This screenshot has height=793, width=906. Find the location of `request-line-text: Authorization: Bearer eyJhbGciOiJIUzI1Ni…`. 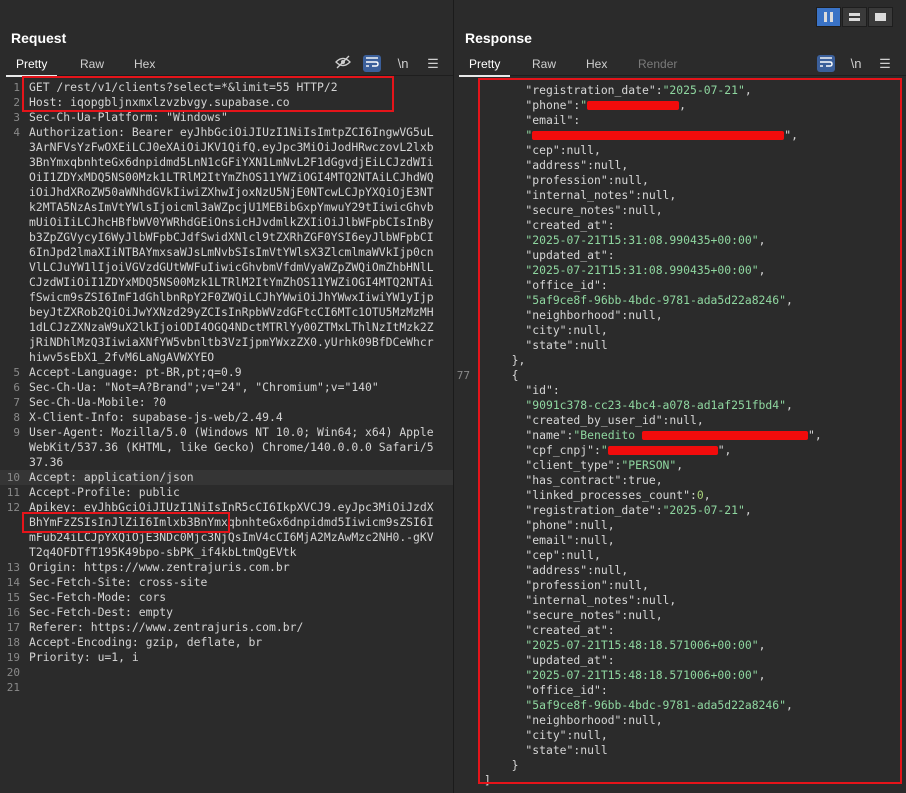

request-line-text: Authorization: Bearer eyJhbGciOiJIUzI1Ni… is located at coordinates (231, 244).